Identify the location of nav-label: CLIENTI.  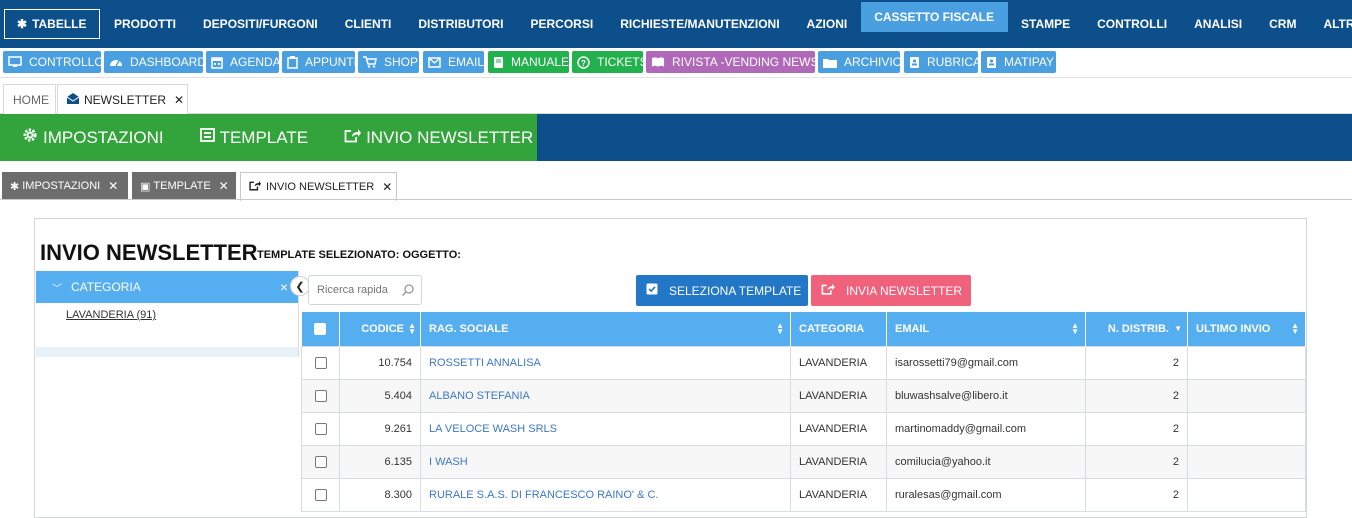
(368, 24).